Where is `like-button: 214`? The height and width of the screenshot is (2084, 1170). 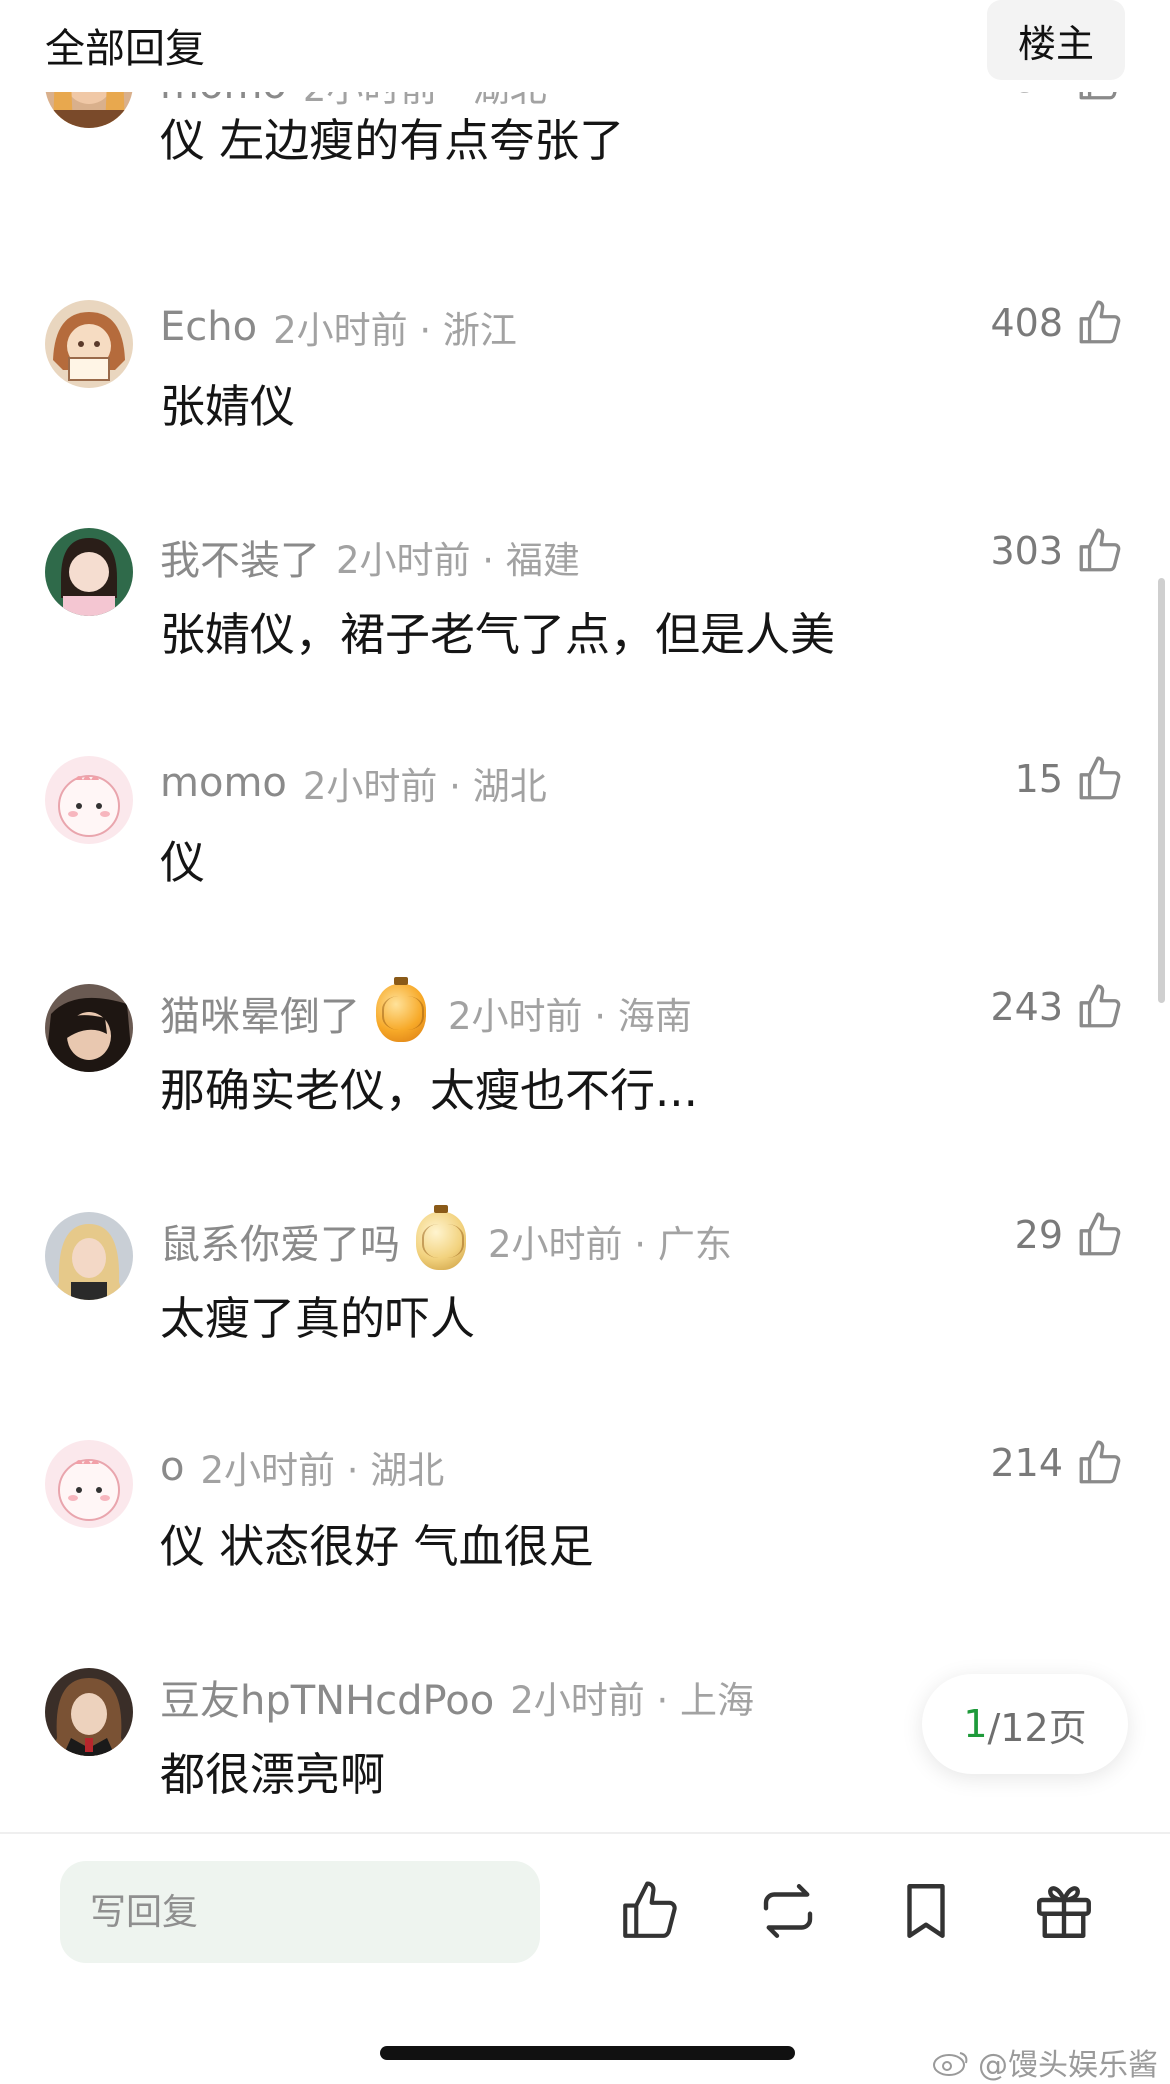
like-button: 214 is located at coordinates (1057, 1463).